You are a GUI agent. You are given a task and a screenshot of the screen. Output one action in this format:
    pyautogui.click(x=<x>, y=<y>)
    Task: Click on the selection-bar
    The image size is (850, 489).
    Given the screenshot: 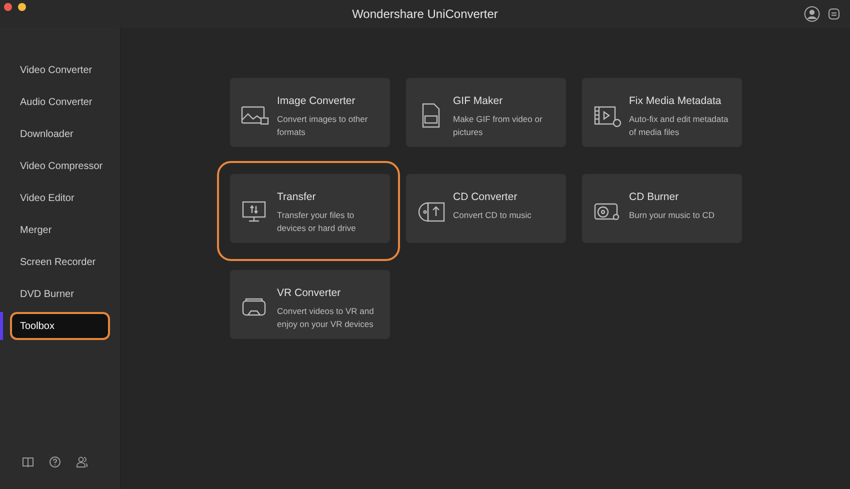 What is the action you would take?
    pyautogui.click(x=1, y=326)
    